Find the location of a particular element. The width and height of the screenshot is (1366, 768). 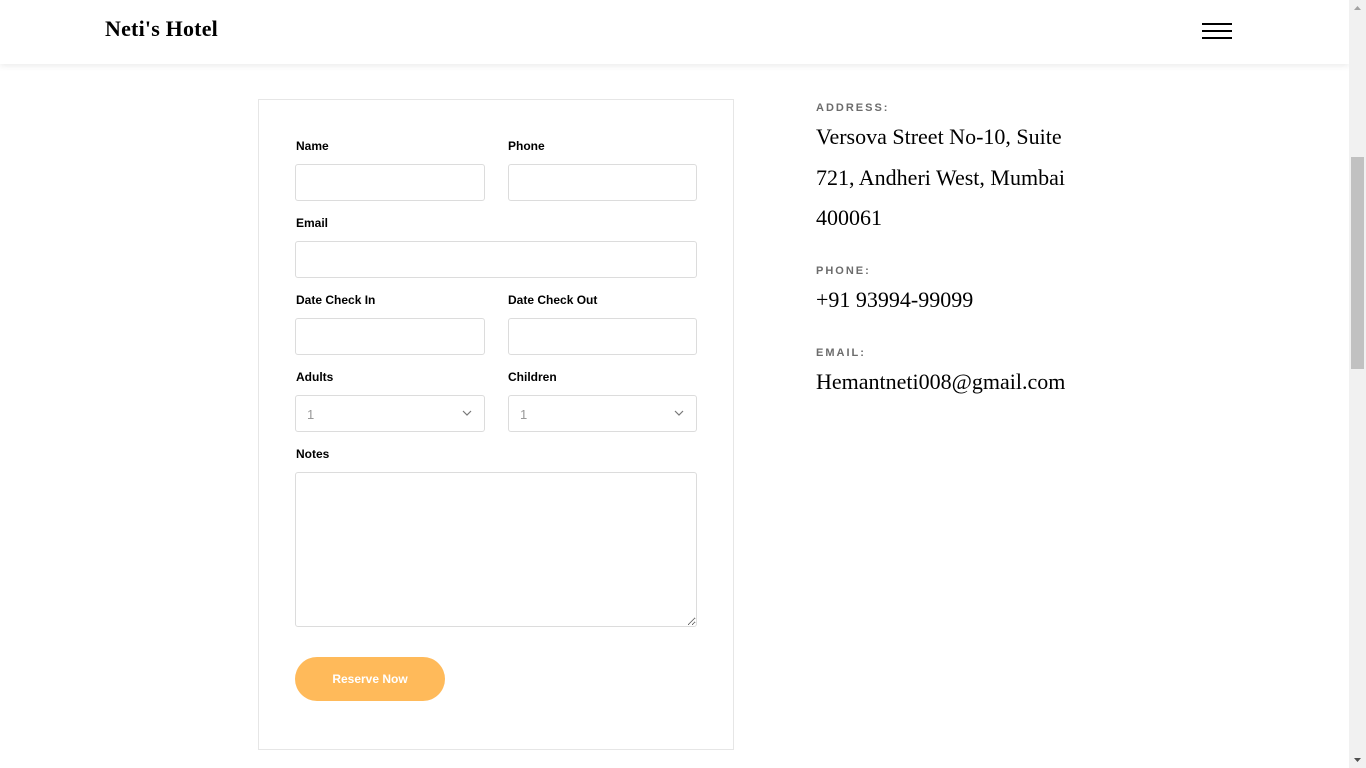

adults-selected-value: 1 is located at coordinates (311, 414).